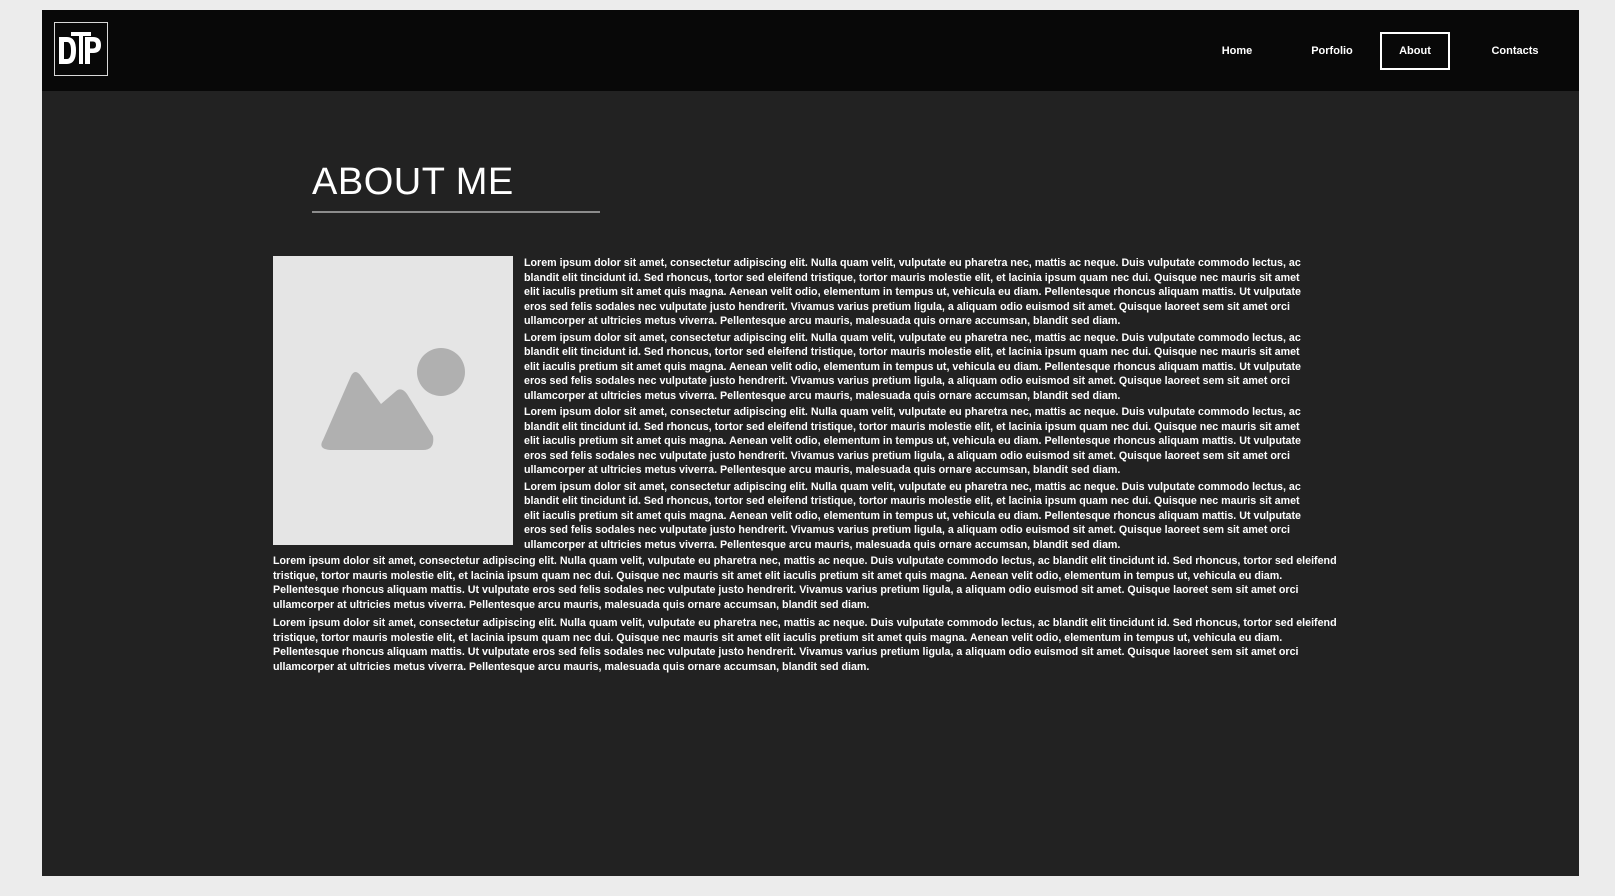 Image resolution: width=1615 pixels, height=896 pixels. What do you see at coordinates (456, 212) in the screenshot?
I see `title-underline` at bounding box center [456, 212].